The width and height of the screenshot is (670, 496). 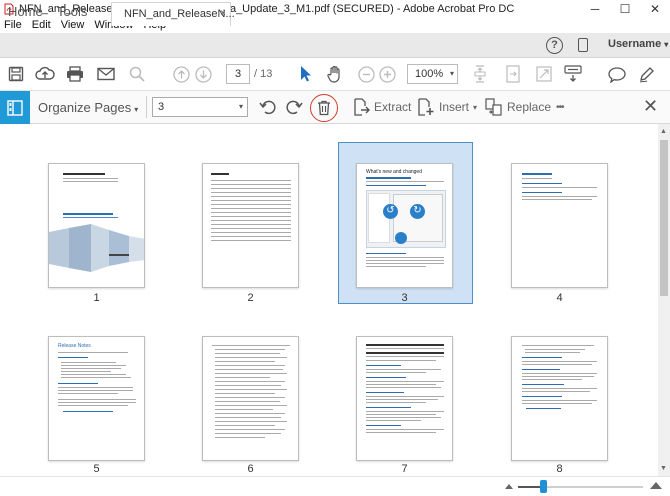 What do you see at coordinates (647, 74) in the screenshot?
I see `pen-icon` at bounding box center [647, 74].